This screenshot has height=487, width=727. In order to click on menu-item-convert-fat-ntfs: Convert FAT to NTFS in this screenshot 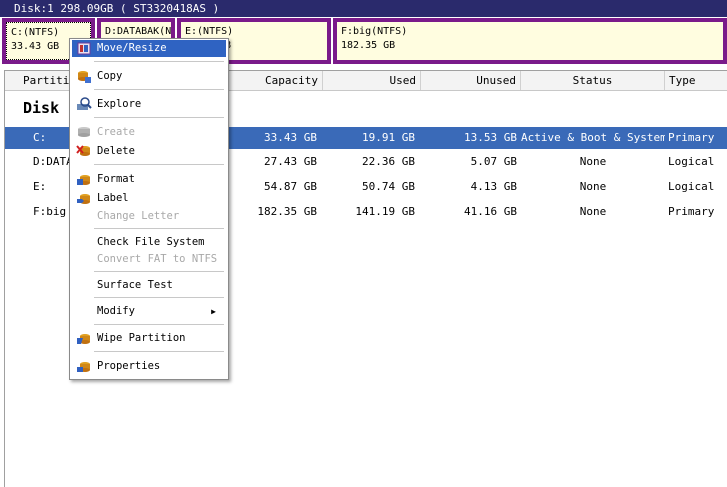, I will do `click(149, 259)`.